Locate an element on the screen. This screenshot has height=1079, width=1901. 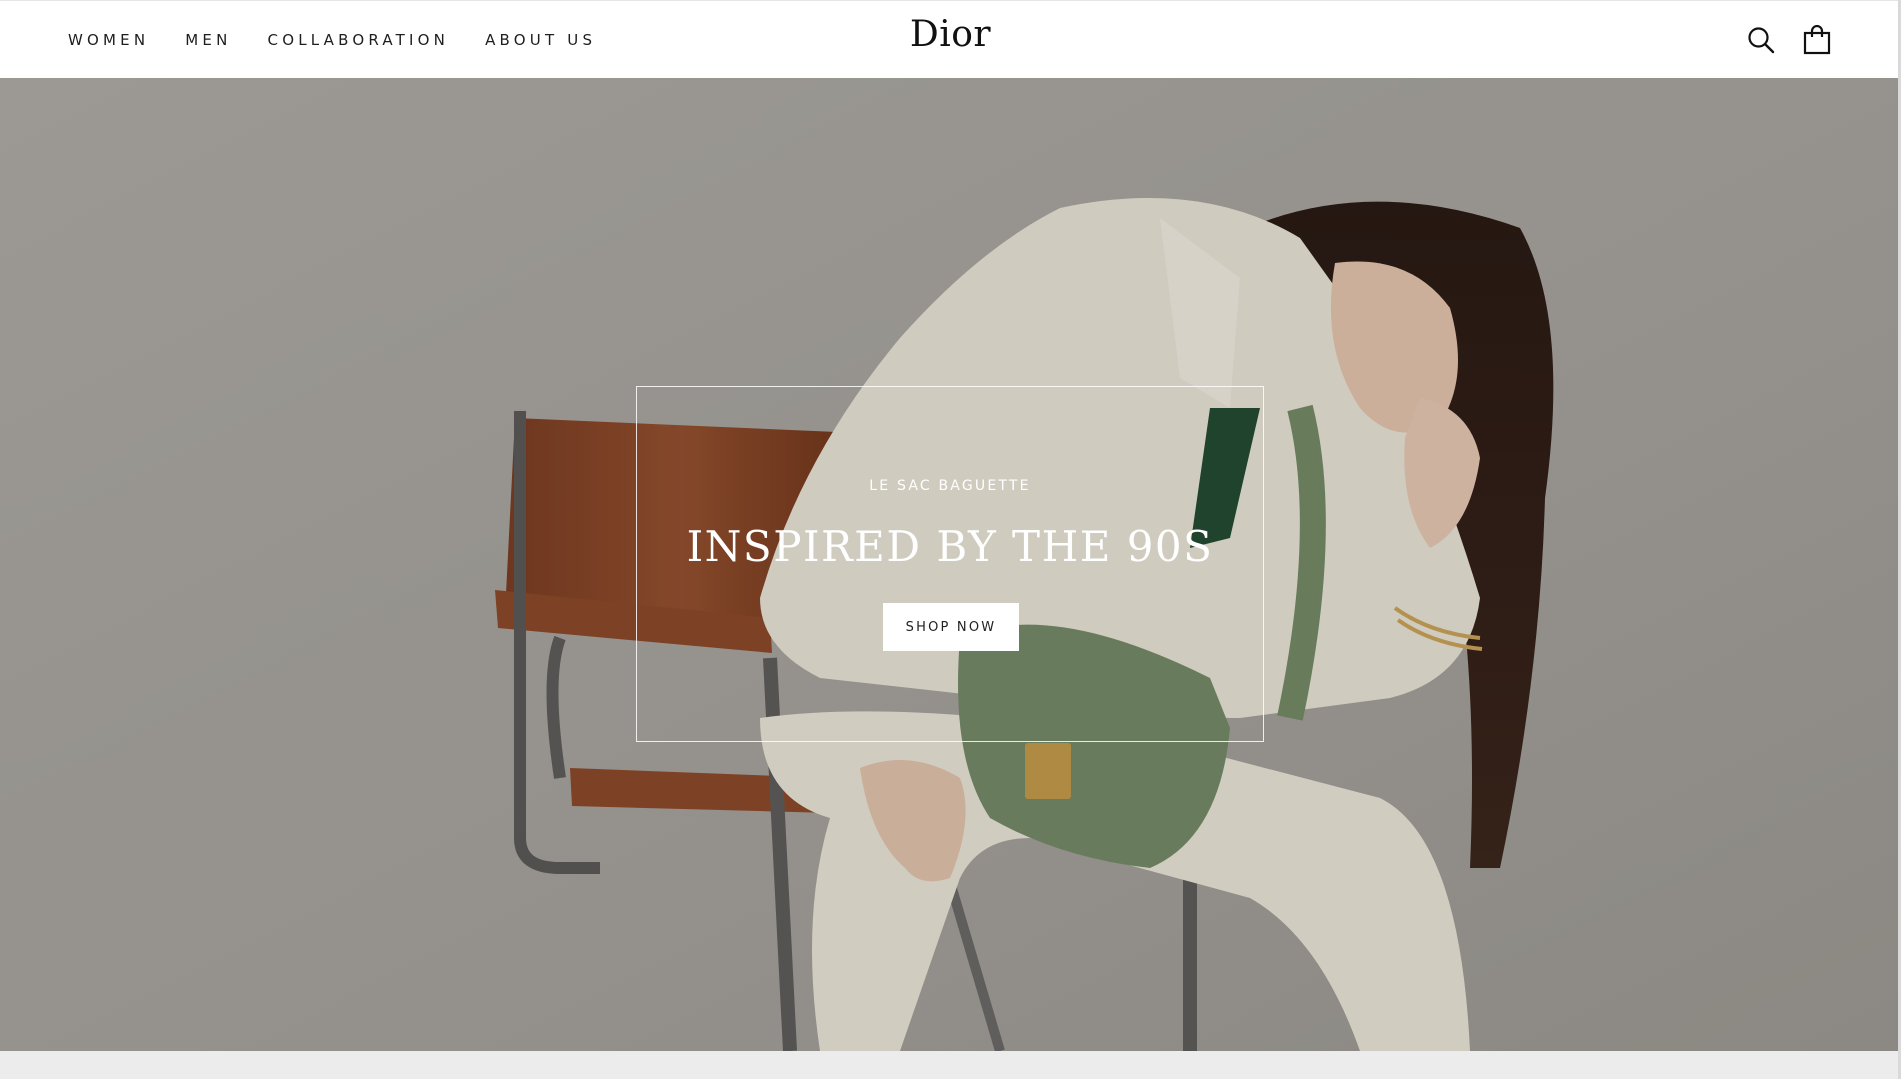
hero-title: INSPIRED BY THE 90S is located at coordinates (950, 546).